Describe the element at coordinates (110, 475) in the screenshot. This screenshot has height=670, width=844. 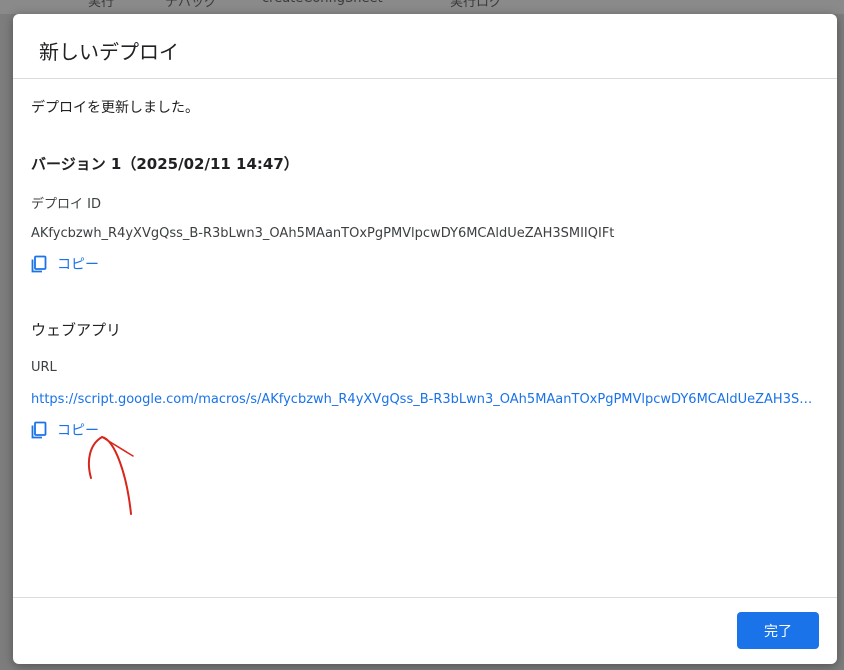
I see `handdrawn-arrow-annotation` at that location.